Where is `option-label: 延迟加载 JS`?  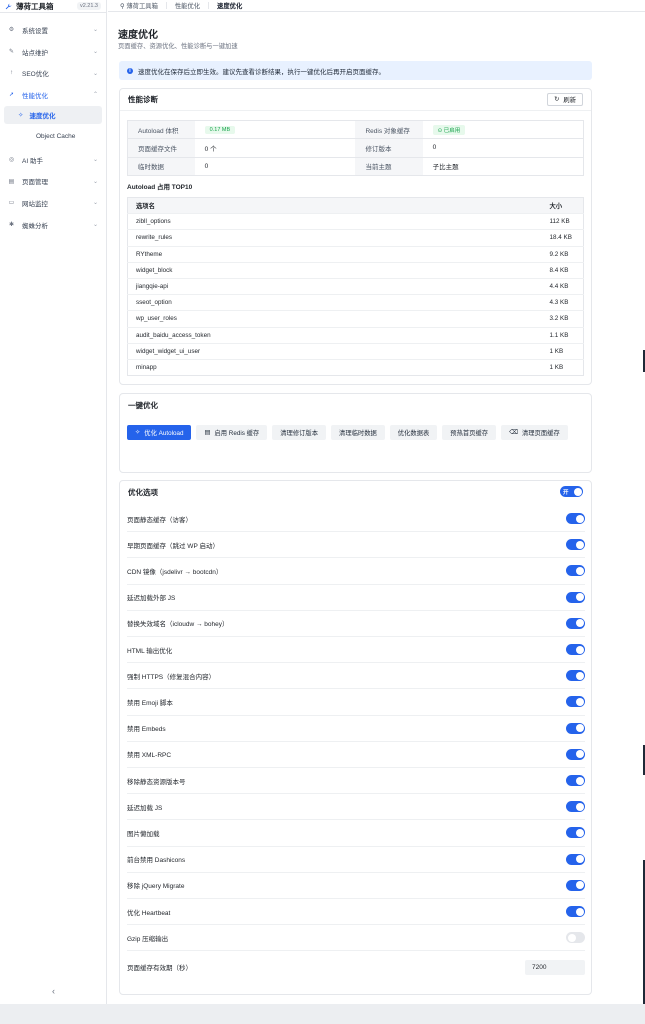
option-label: 延迟加载 JS is located at coordinates (145, 808).